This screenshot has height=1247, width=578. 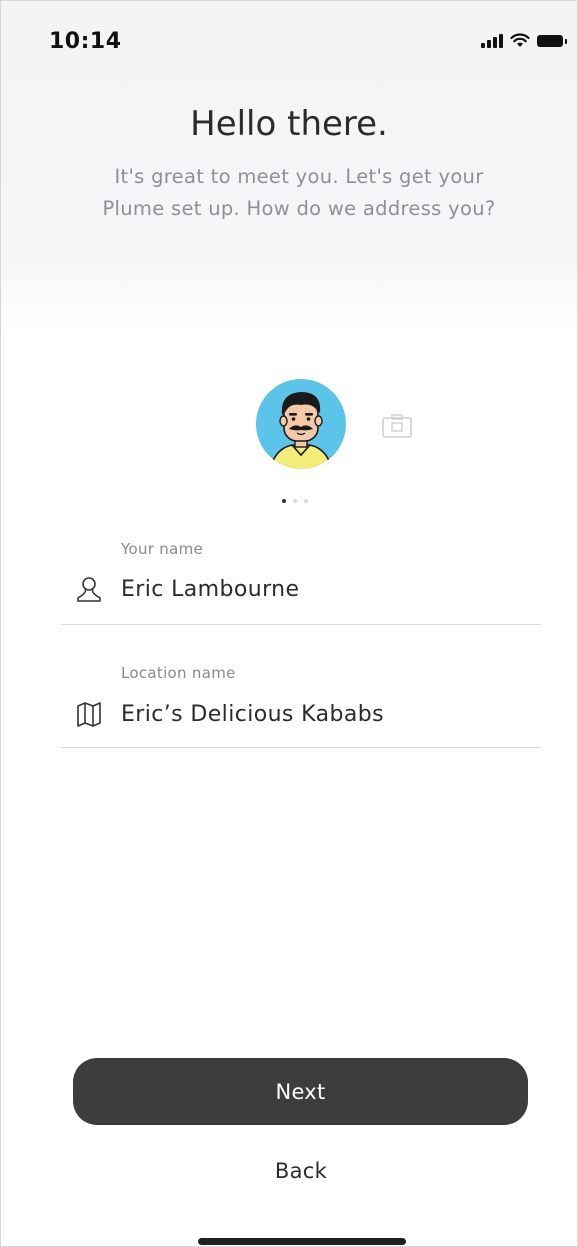 What do you see at coordinates (321, 589) in the screenshot?
I see `name-input` at bounding box center [321, 589].